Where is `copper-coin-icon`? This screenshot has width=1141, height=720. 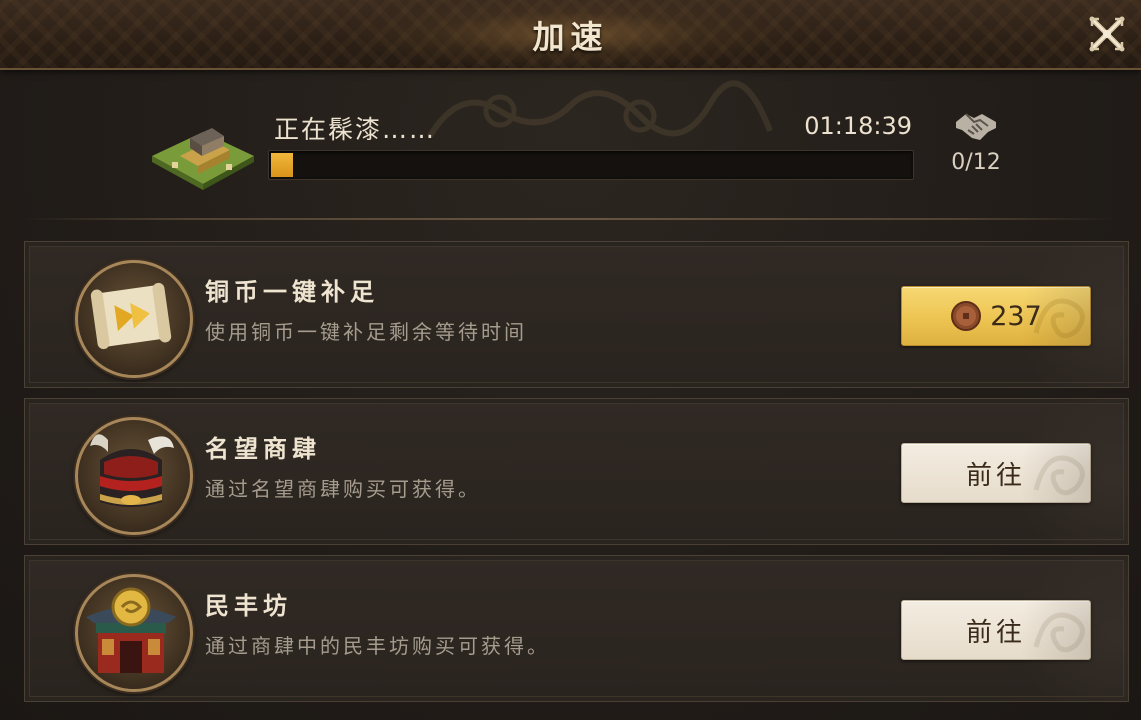 copper-coin-icon is located at coordinates (966, 316).